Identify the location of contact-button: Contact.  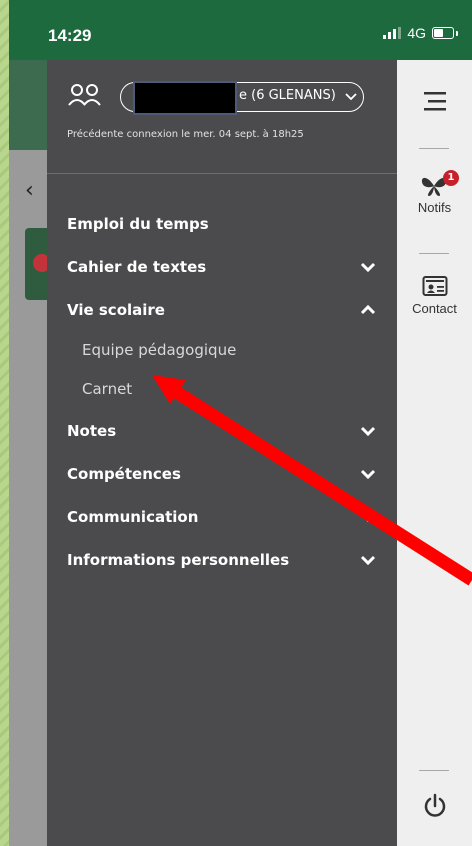
(434, 295).